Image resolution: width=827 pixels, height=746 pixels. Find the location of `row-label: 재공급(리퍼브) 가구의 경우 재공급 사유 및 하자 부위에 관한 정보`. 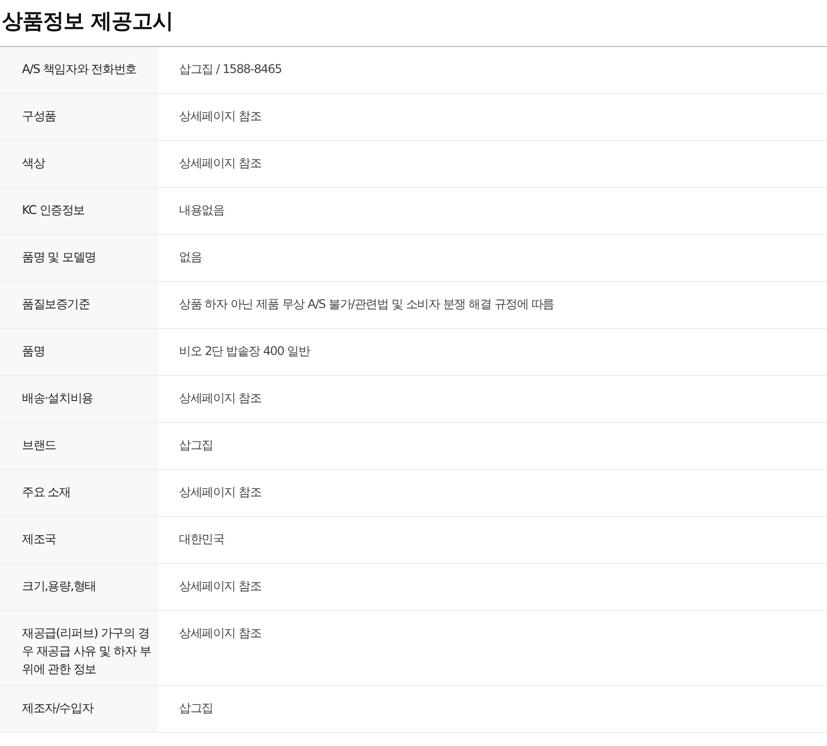

row-label: 재공급(리퍼브) 가구의 경우 재공급 사유 및 하자 부위에 관한 정보 is located at coordinates (79, 648).